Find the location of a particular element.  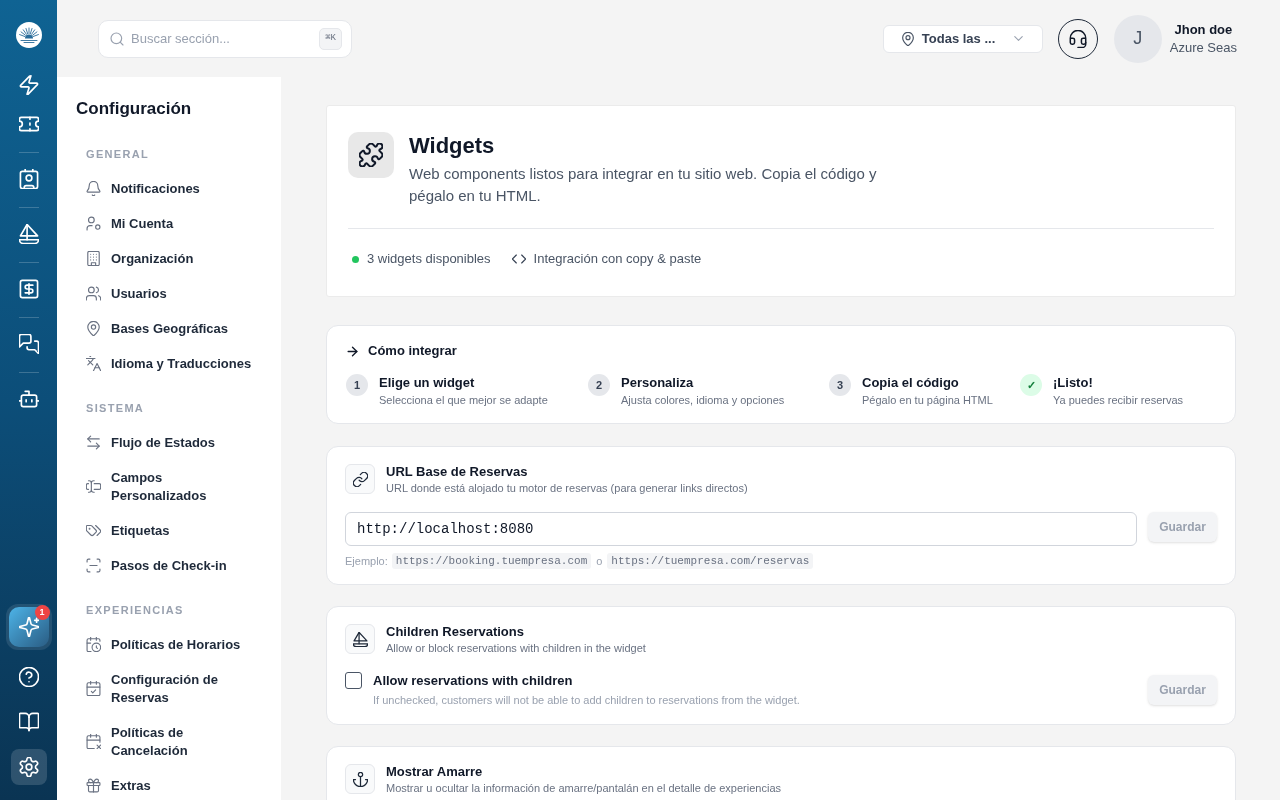

sunrise-logo-icon is located at coordinates (28, 35).